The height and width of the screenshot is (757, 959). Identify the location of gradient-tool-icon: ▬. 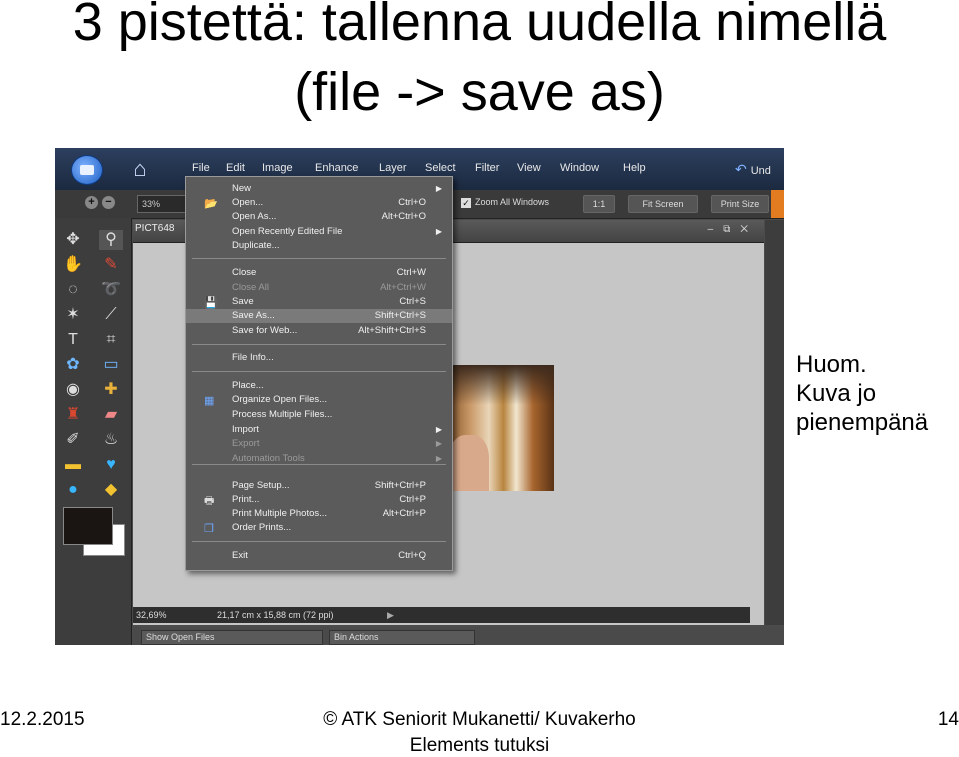
(73, 465).